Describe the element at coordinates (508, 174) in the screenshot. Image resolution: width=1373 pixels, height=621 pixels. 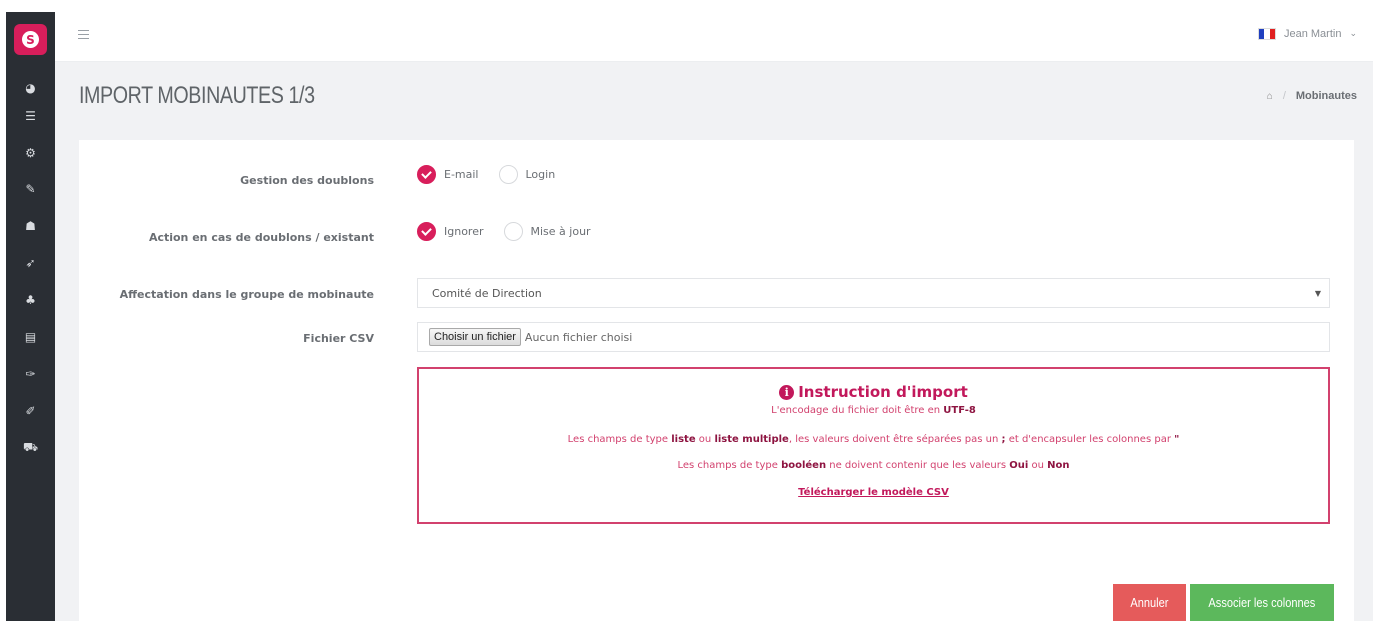
I see `radio-login` at that location.